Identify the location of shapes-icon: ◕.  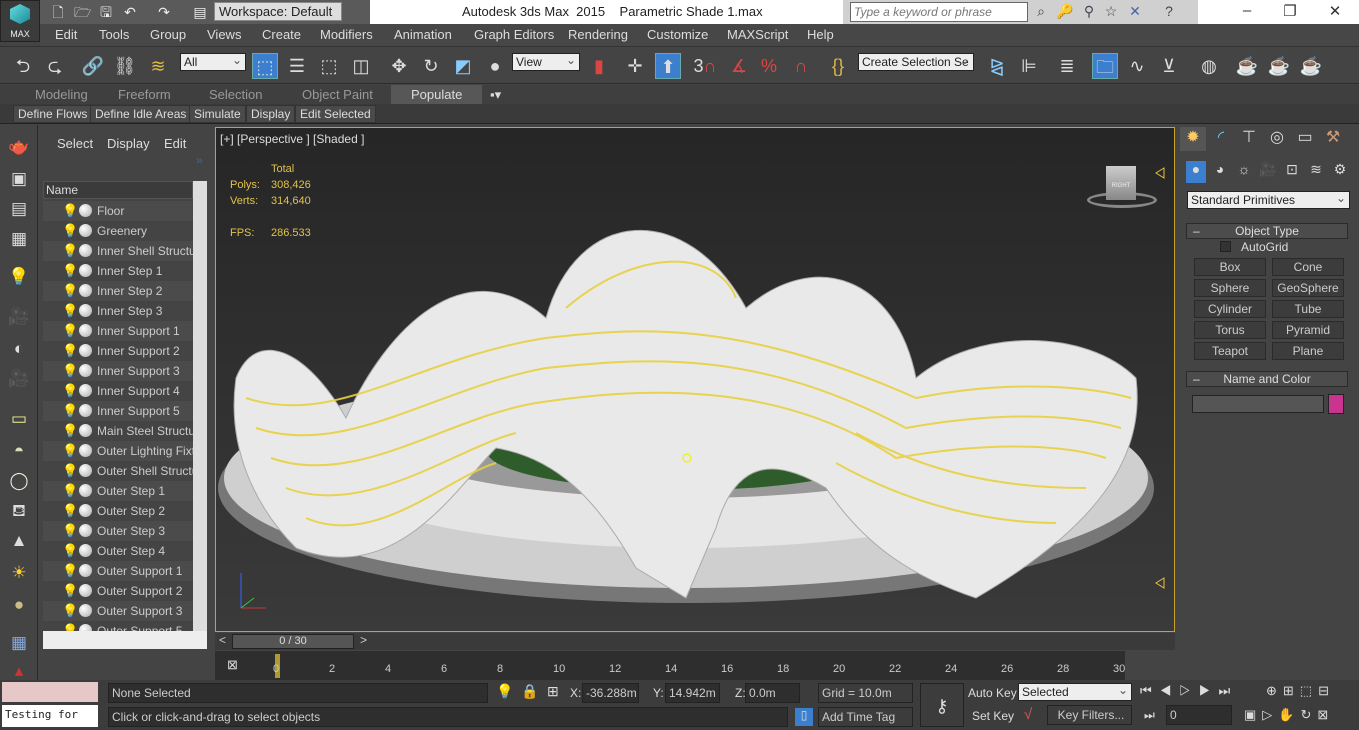
(1220, 172).